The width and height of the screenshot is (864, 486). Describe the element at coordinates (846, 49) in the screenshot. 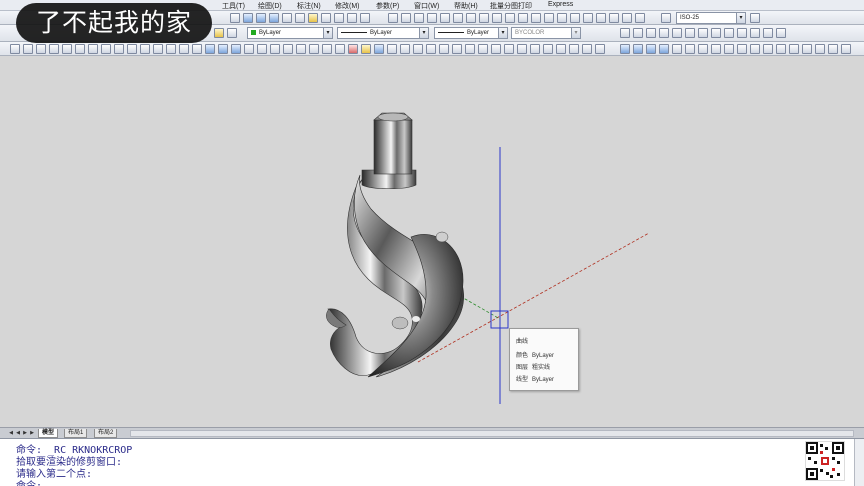

I see `layer-delete-icon` at that location.